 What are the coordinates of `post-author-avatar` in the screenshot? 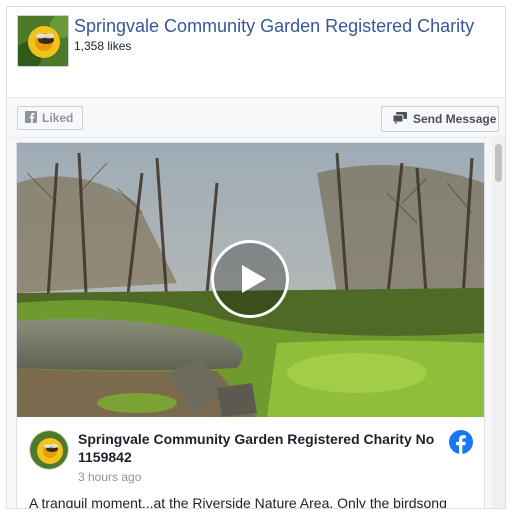 It's located at (49, 450).